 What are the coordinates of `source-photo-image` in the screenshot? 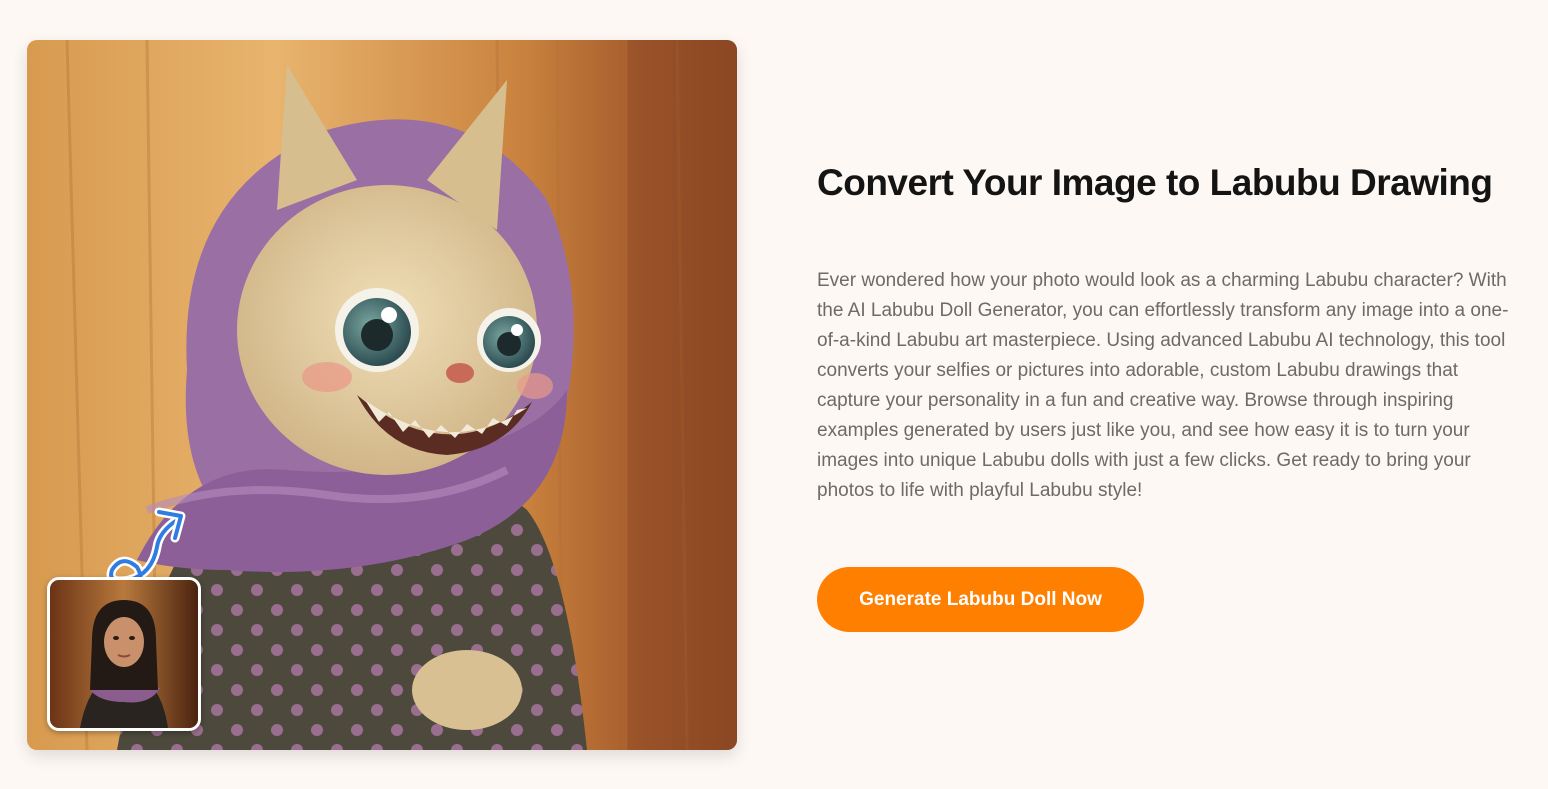 It's located at (124, 654).